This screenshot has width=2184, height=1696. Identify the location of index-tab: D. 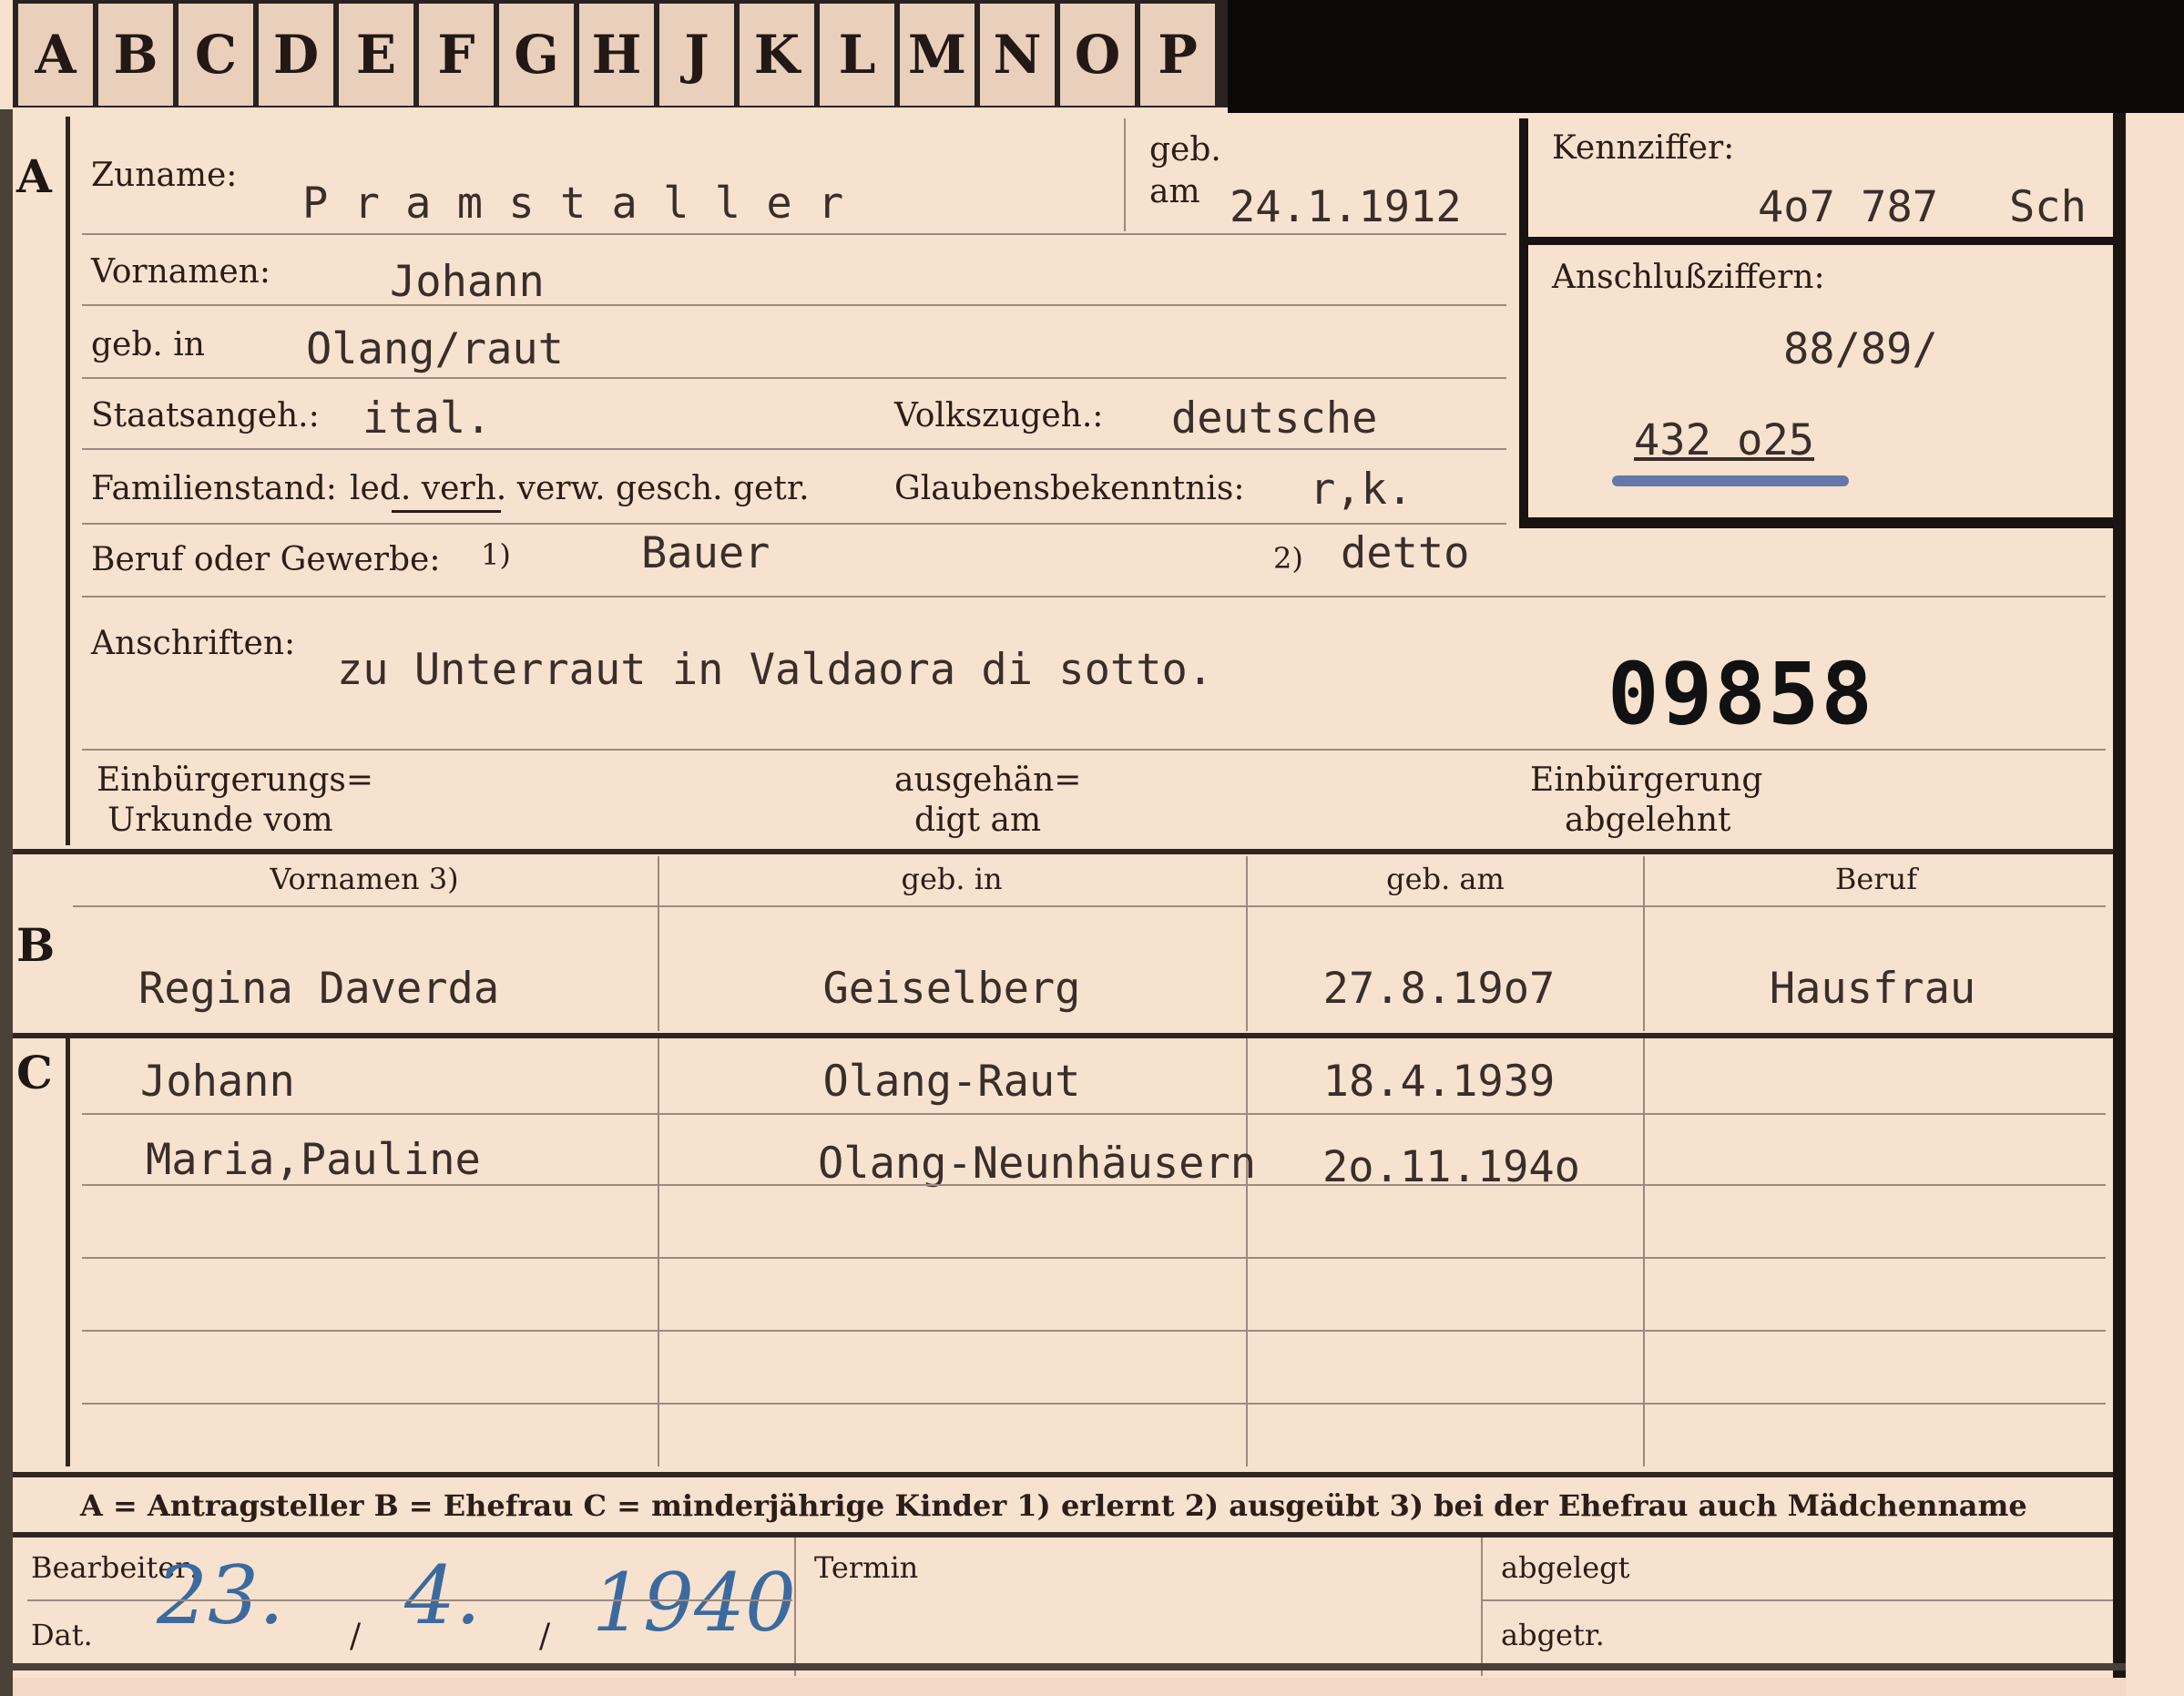
(296, 55).